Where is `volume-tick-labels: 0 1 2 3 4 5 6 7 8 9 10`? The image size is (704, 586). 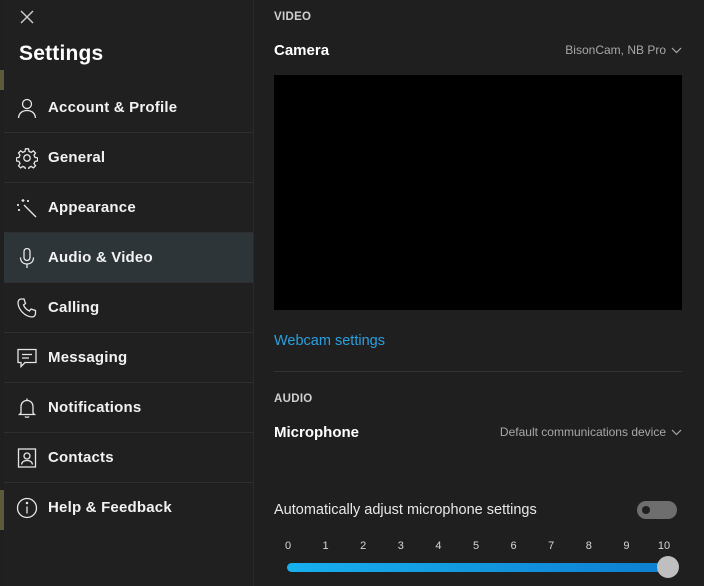
volume-tick-labels: 0 1 2 3 4 5 6 7 8 9 10 is located at coordinates (478, 547).